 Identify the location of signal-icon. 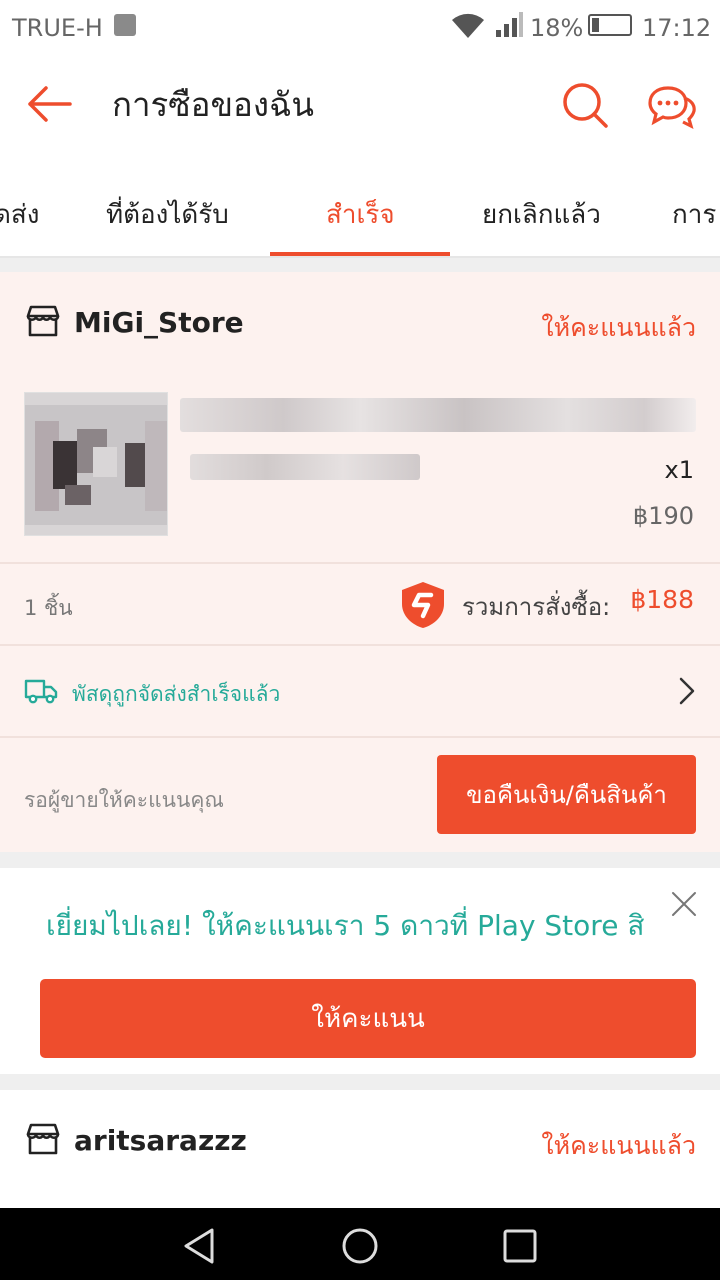
(509, 28).